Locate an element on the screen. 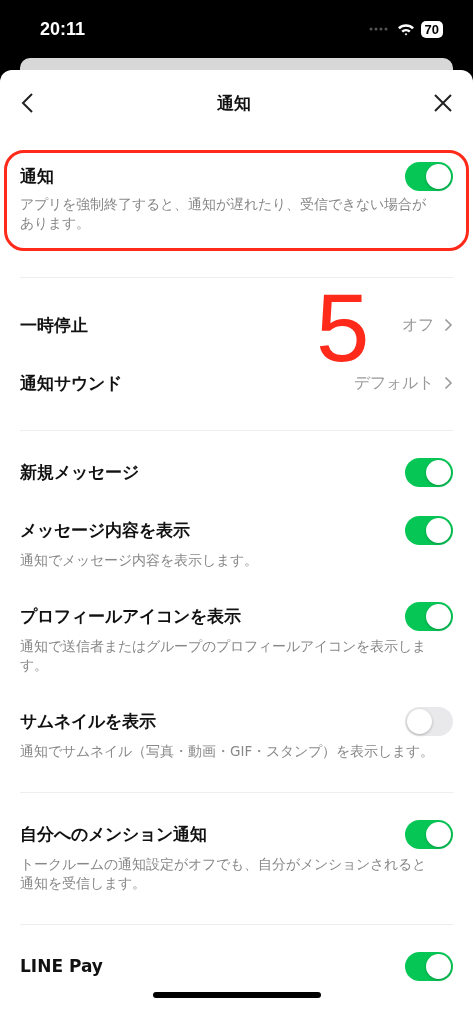 This screenshot has width=473, height=1024. setting-description: アプリを強制終了すると、通知が遅れたり、受信できない場合があります。 is located at coordinates (223, 214).